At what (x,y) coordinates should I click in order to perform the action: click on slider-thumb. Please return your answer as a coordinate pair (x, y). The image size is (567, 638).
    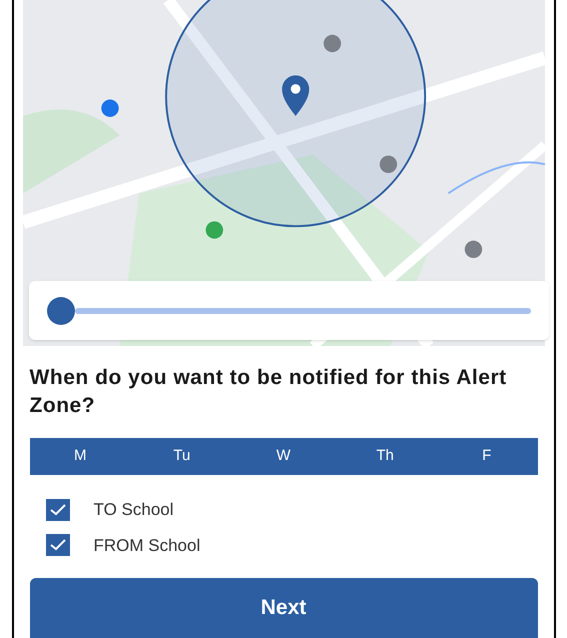
    Looking at the image, I should click on (60, 310).